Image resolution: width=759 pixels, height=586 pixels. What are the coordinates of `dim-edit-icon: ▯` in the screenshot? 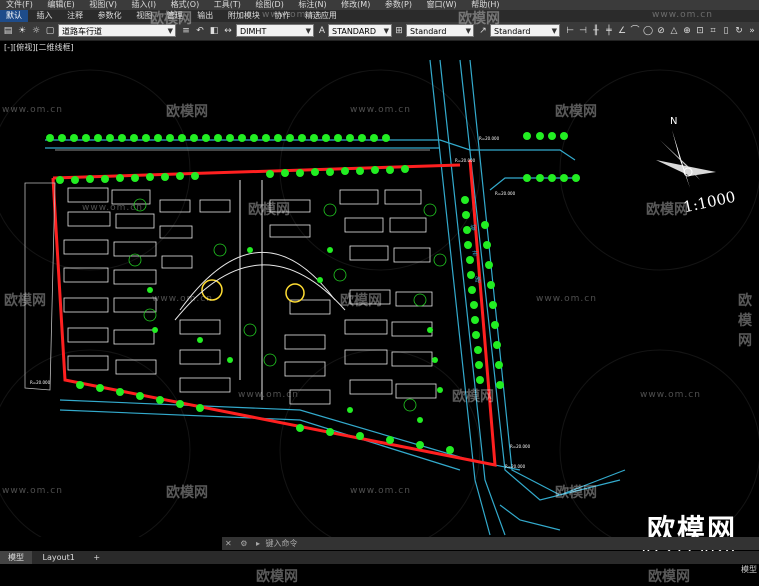 It's located at (726, 31).